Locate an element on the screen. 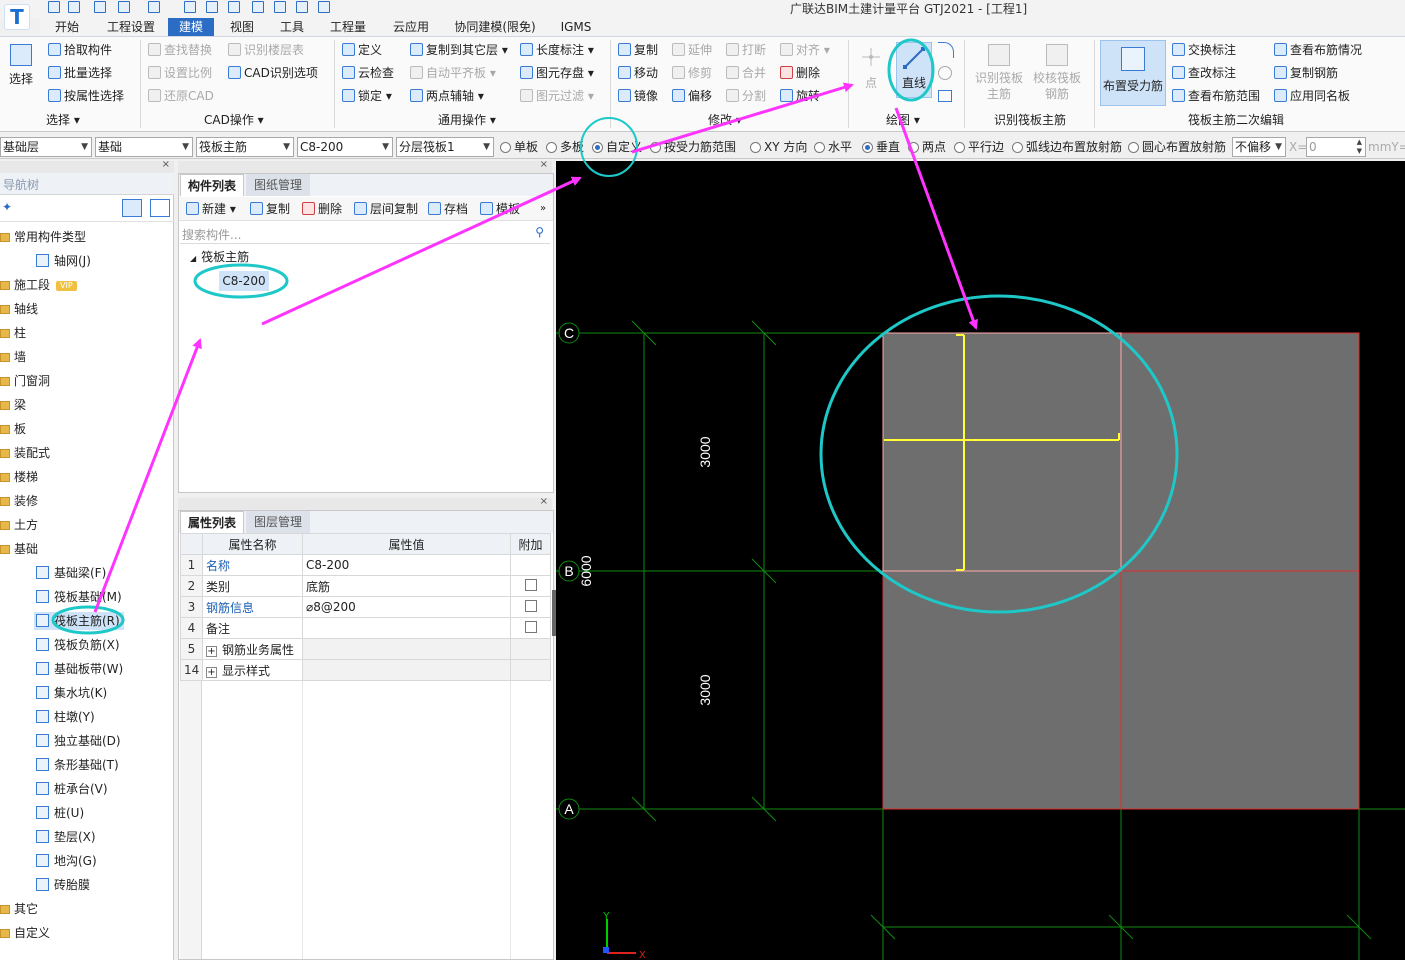  component-item-c8-200: C8-200 is located at coordinates (244, 281).